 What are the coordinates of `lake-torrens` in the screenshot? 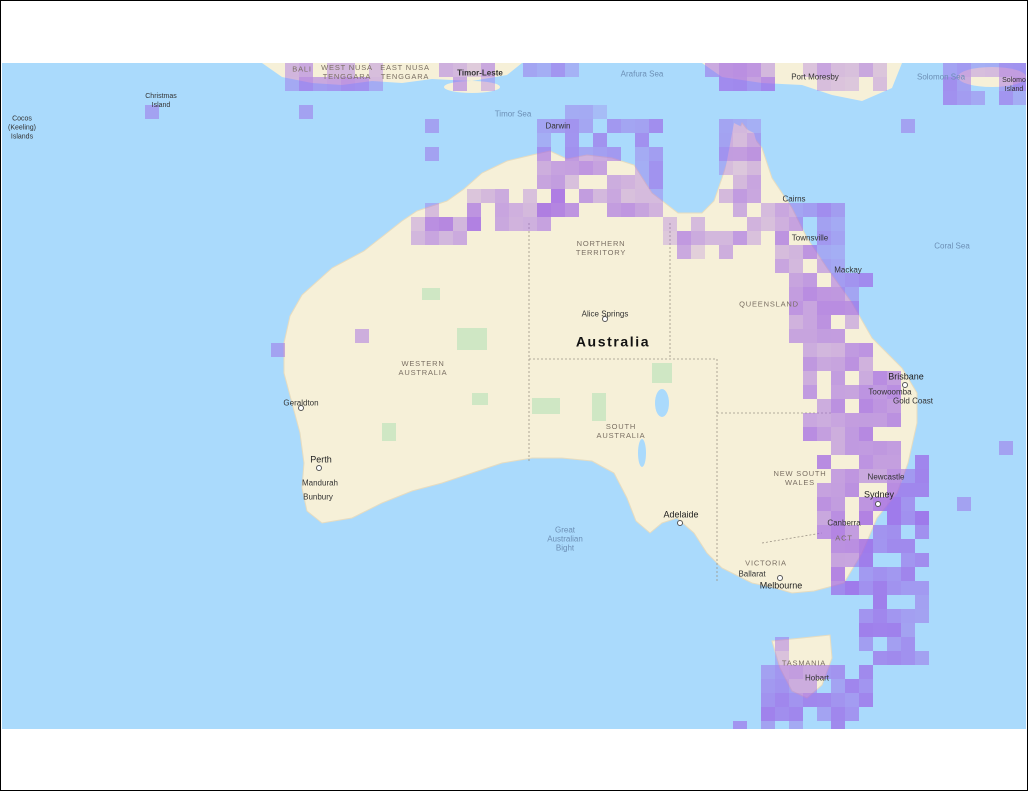 It's located at (642, 453).